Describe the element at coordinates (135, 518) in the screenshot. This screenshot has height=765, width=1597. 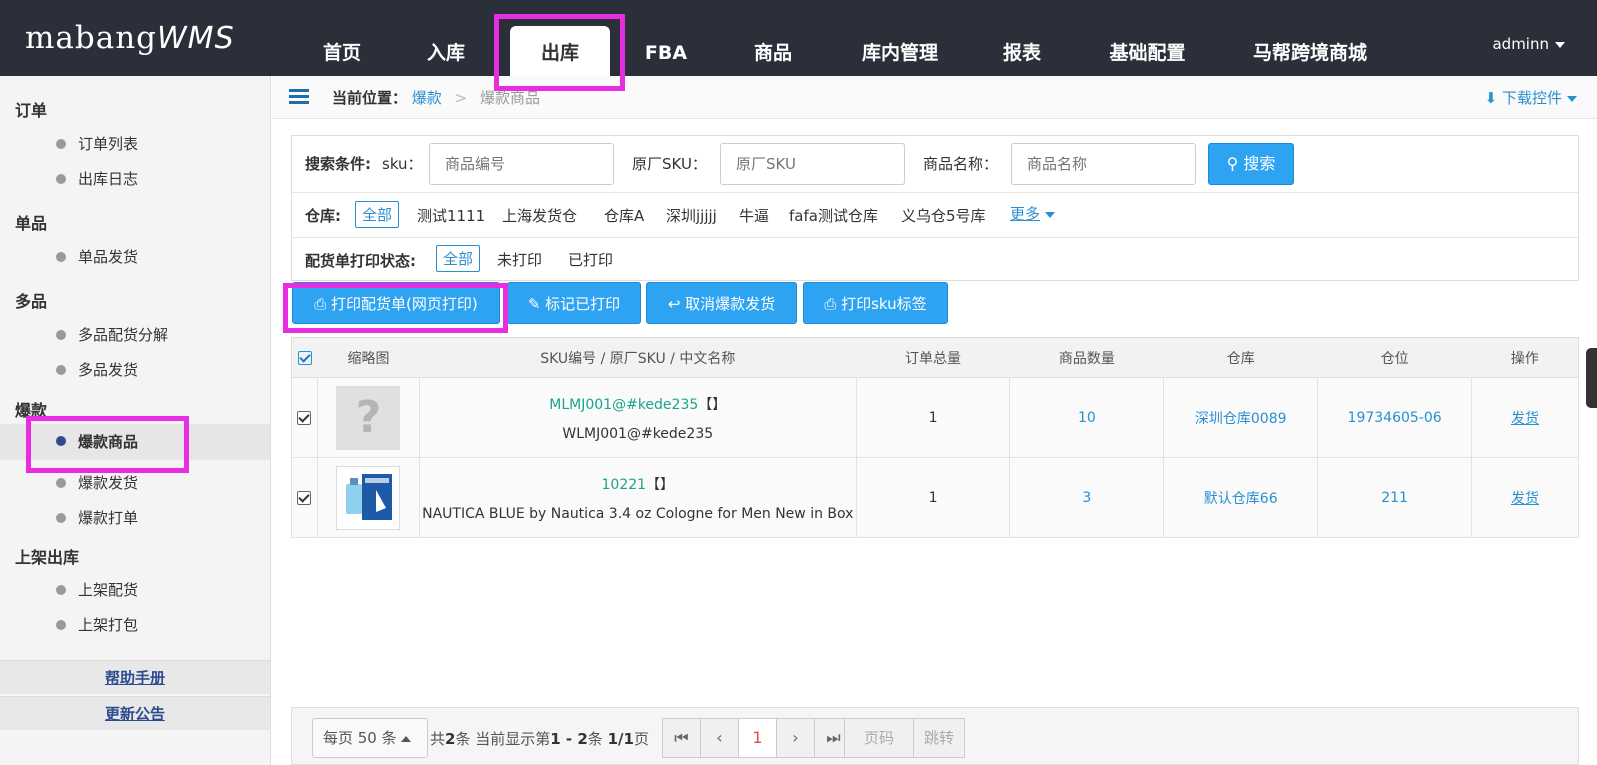
I see `sidebar-item-hot-print: 爆款打单` at that location.